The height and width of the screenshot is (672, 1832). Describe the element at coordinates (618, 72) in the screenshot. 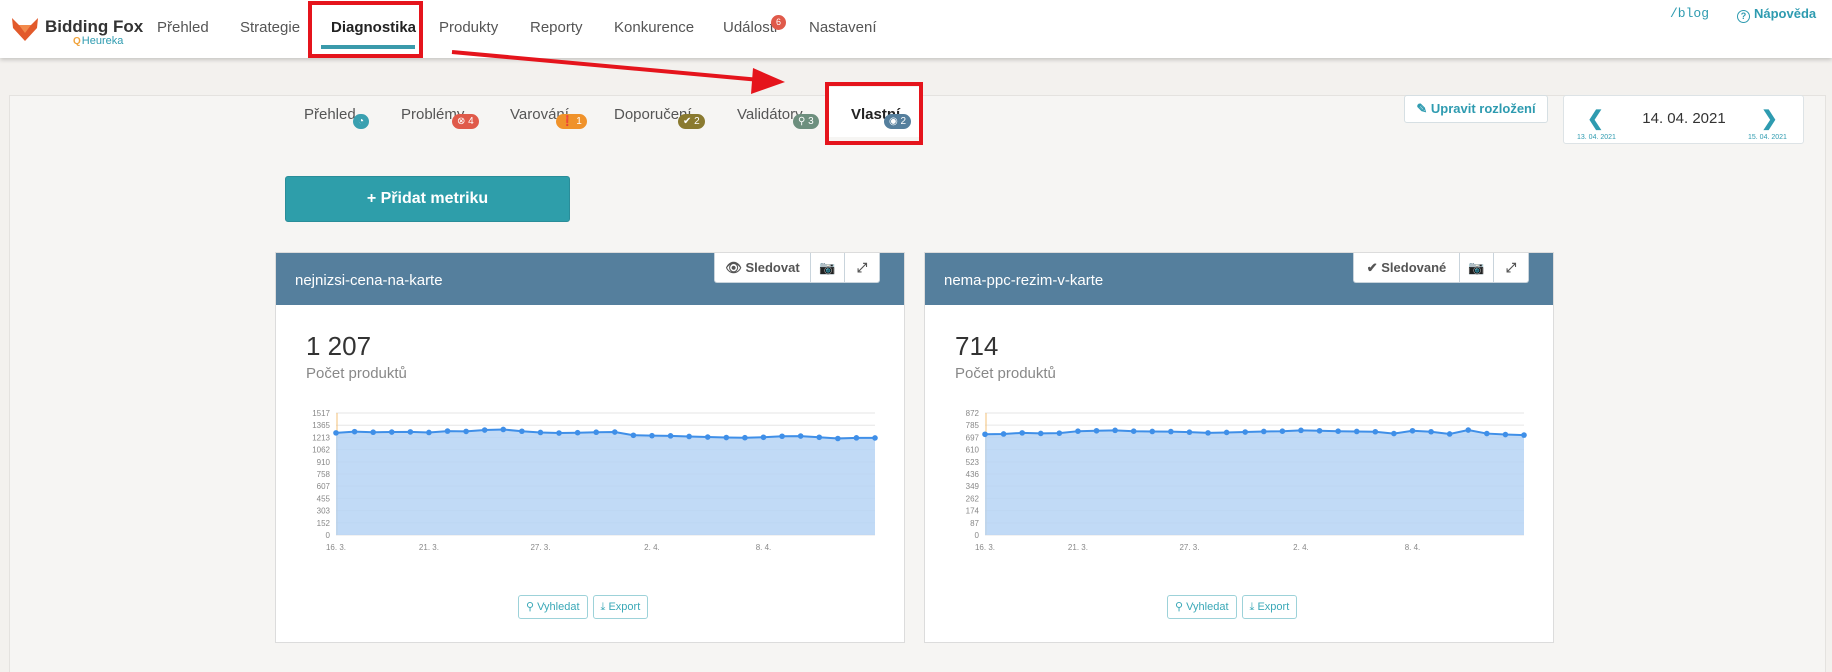

I see `annotation-arrow` at that location.